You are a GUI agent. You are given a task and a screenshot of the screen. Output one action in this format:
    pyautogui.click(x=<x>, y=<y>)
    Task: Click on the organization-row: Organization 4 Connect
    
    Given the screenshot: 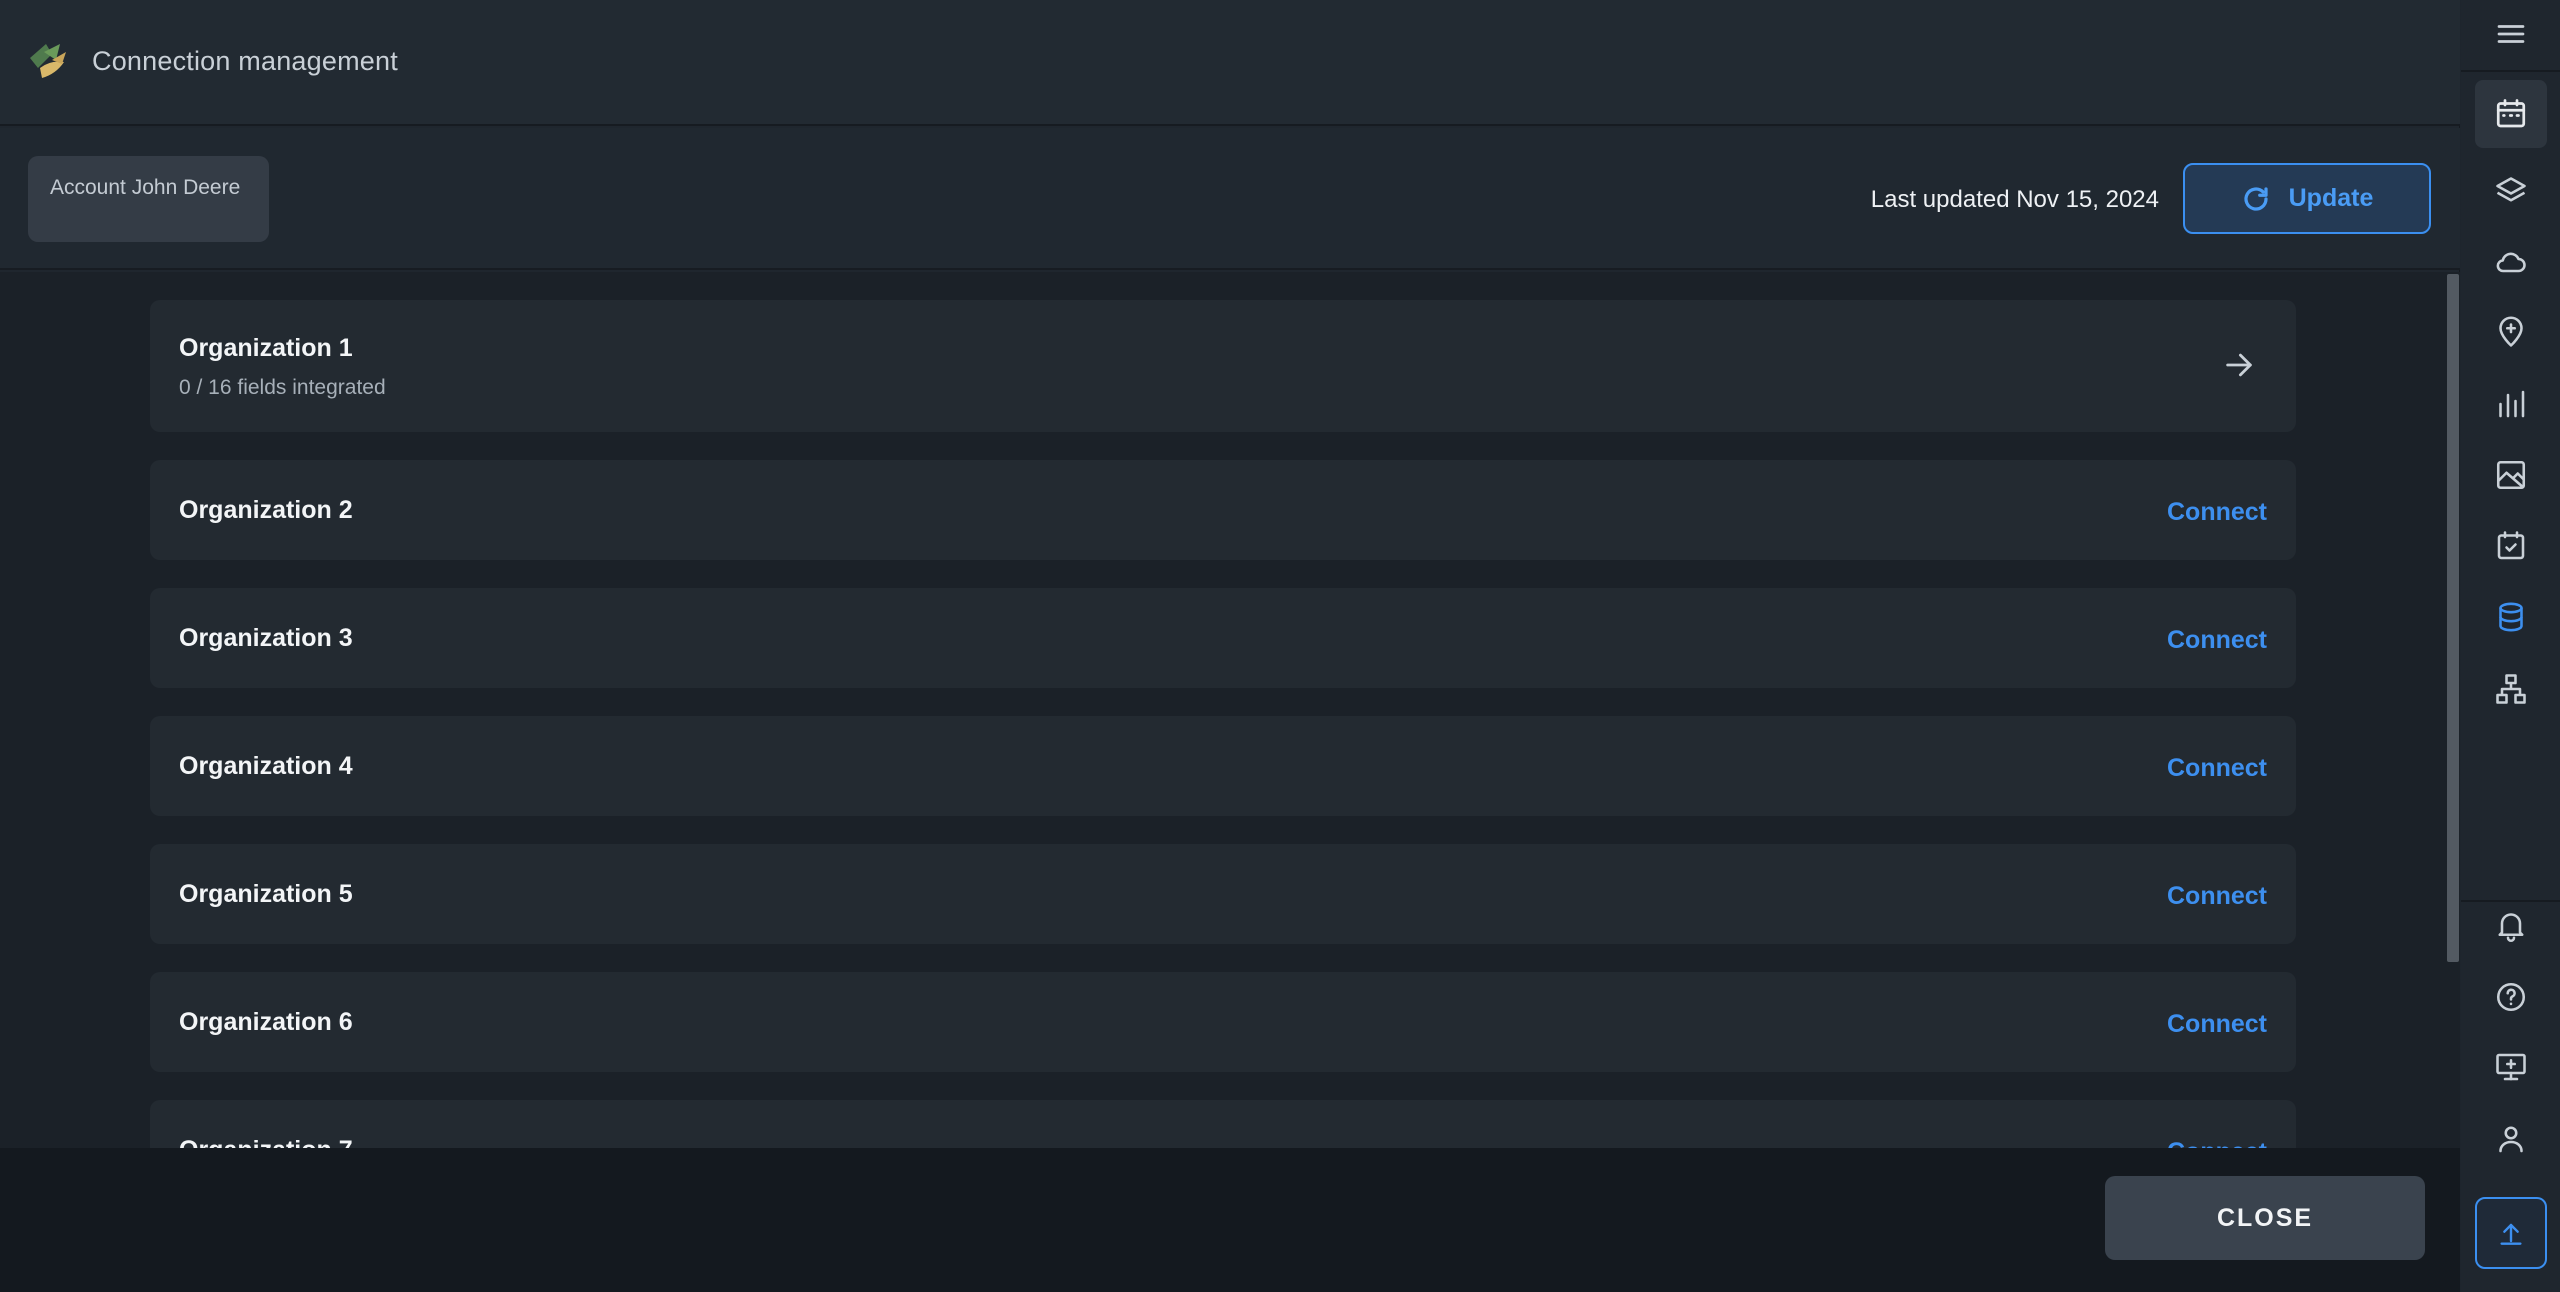 What is the action you would take?
    pyautogui.click(x=1223, y=766)
    